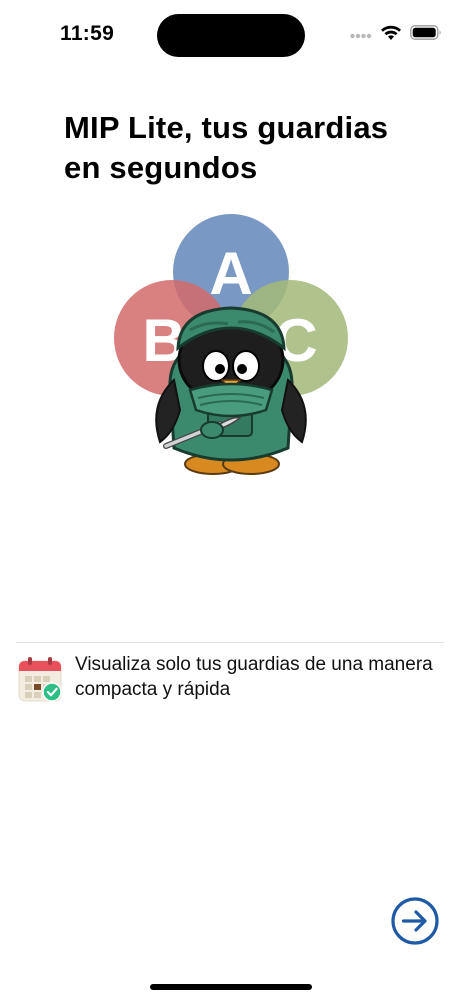 Image resolution: width=462 pixels, height=1000 pixels. Describe the element at coordinates (226, 147) in the screenshot. I see `page-title: MIP Lite, tus guardias en segundos` at that location.